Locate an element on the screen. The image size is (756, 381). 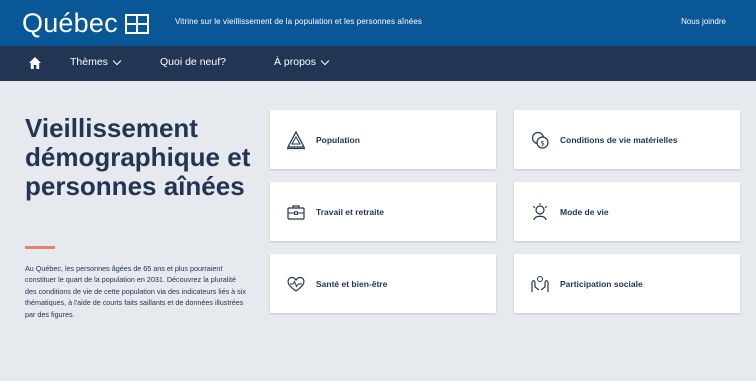
quebec-logo: Québec is located at coordinates (85, 23).